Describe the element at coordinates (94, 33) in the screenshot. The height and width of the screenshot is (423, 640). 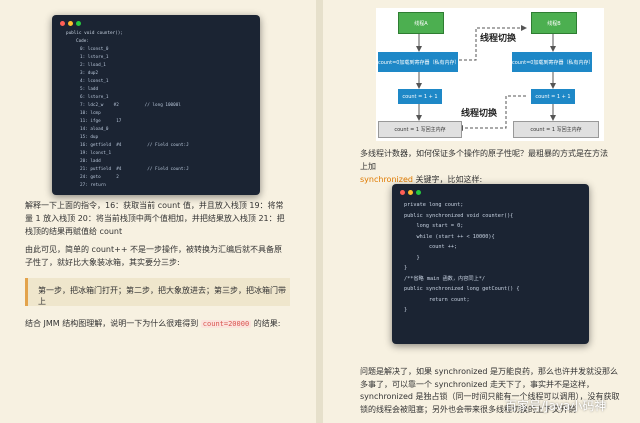
I see `bytecode-header: public void counter();` at that location.